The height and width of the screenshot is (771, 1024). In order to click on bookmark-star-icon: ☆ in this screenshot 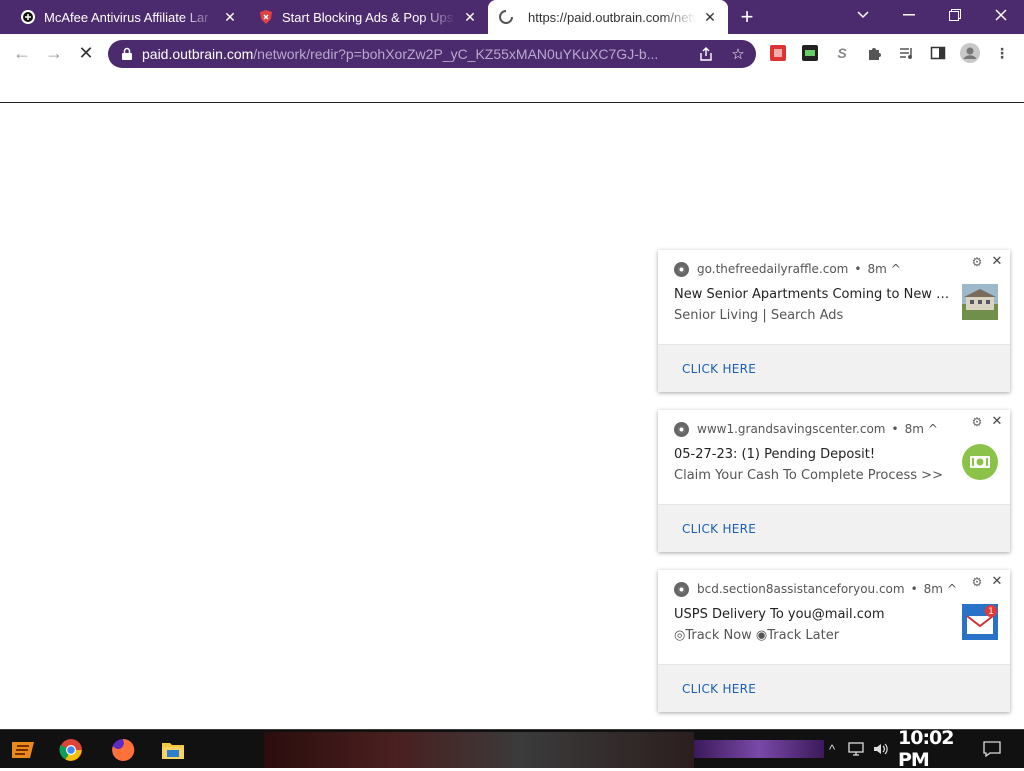, I will do `click(738, 54)`.